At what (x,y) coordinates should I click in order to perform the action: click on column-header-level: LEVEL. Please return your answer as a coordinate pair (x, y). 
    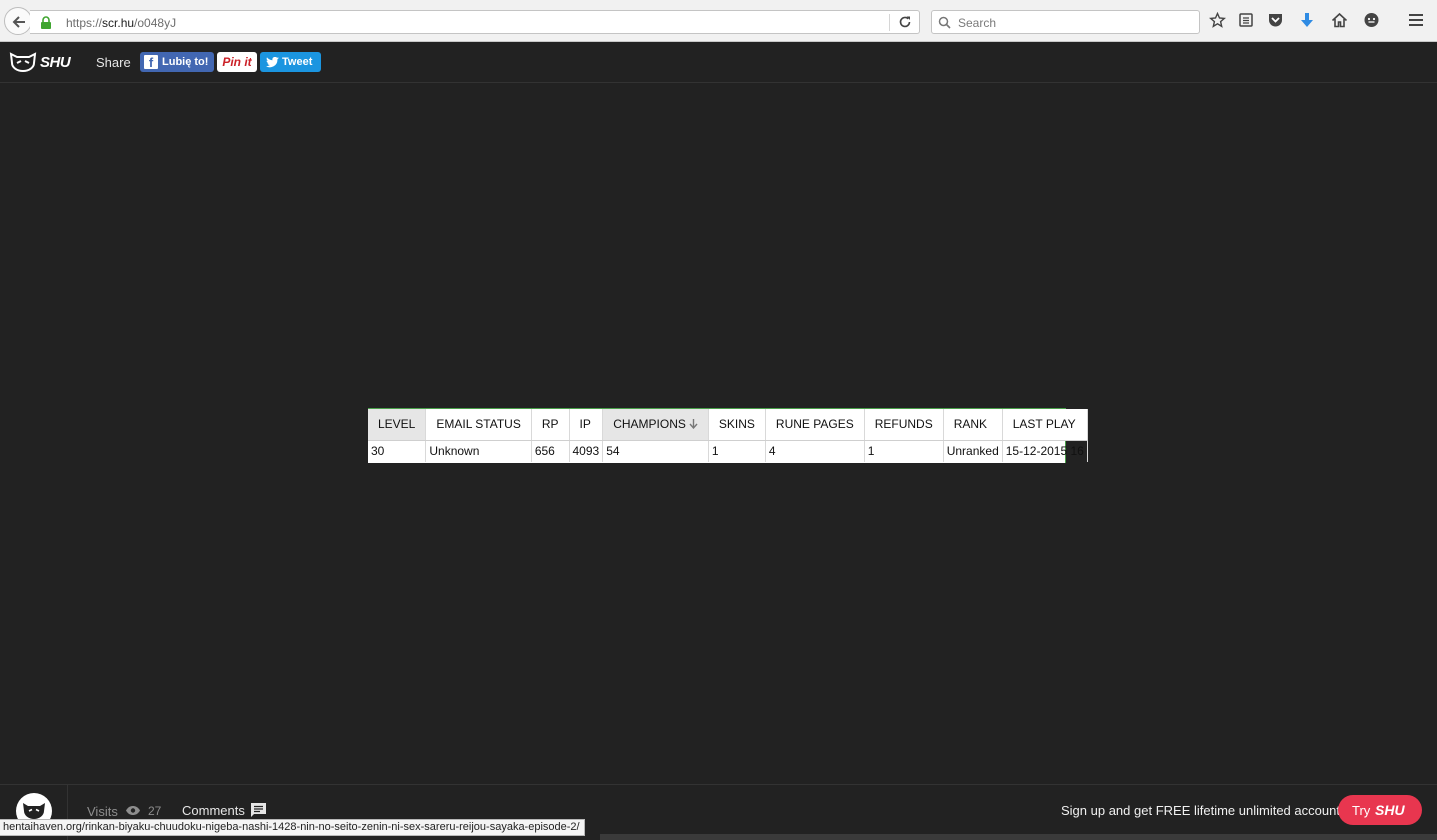
    Looking at the image, I should click on (397, 425).